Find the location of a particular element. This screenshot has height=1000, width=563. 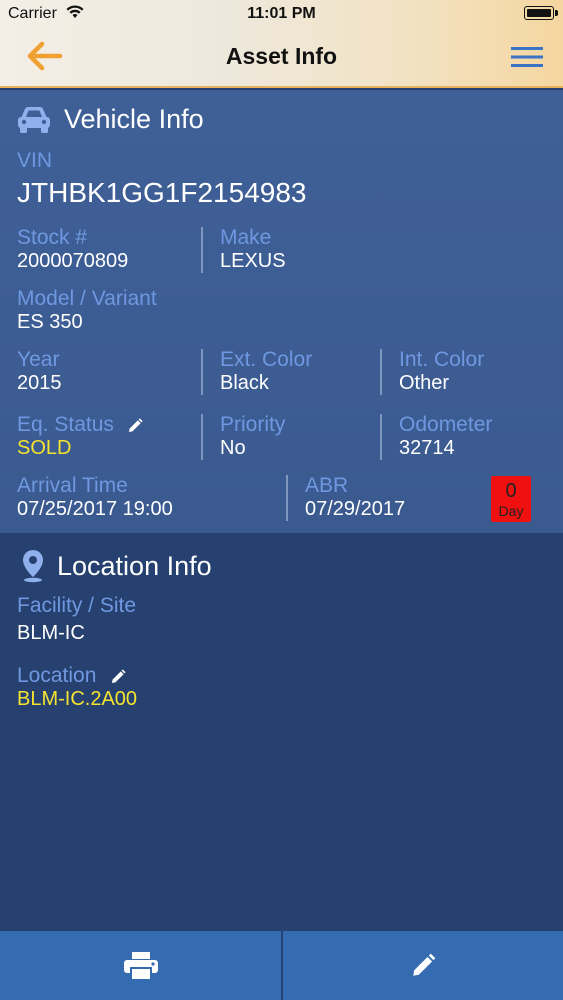

year-value: 2015 is located at coordinates (39, 383).